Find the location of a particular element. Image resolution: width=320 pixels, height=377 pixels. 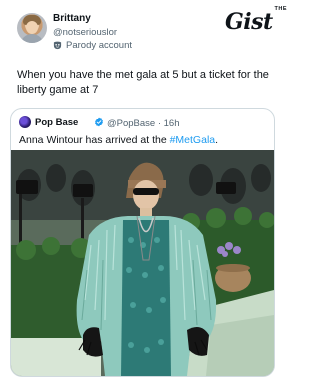

quoted-text-start: Anna Wintour has arrived at the is located at coordinates (94, 140).